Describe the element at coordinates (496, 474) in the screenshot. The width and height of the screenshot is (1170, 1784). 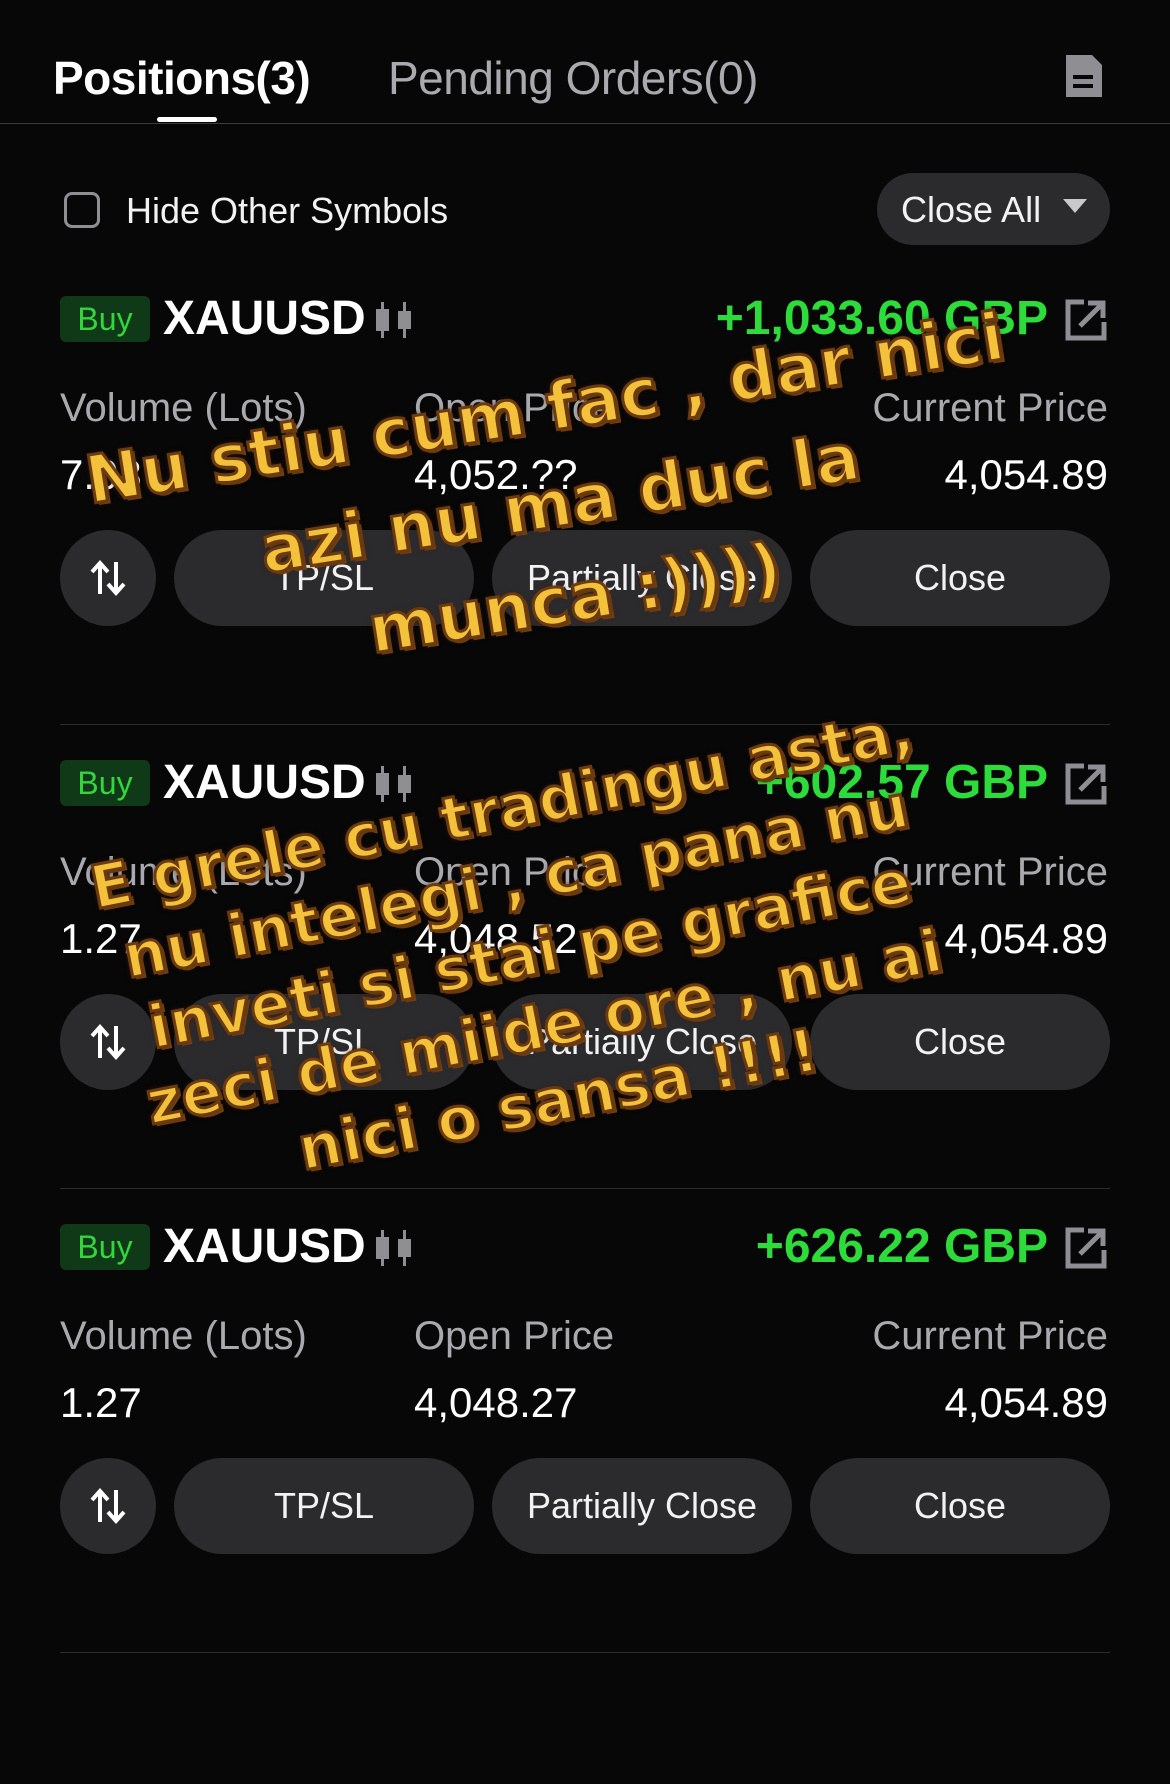
I see `open-price-value: 4,052.??` at that location.